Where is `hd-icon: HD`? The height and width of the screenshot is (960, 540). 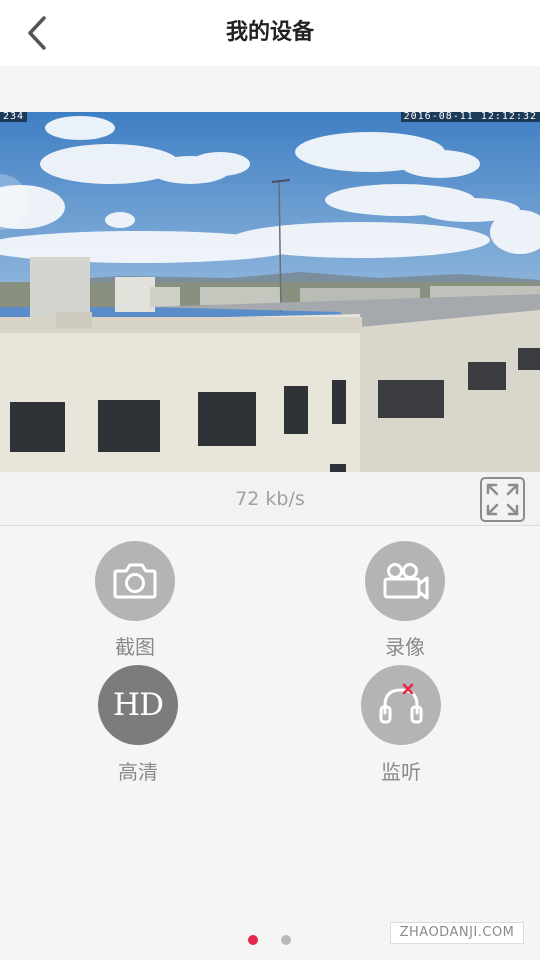
hd-icon: HD is located at coordinates (138, 705).